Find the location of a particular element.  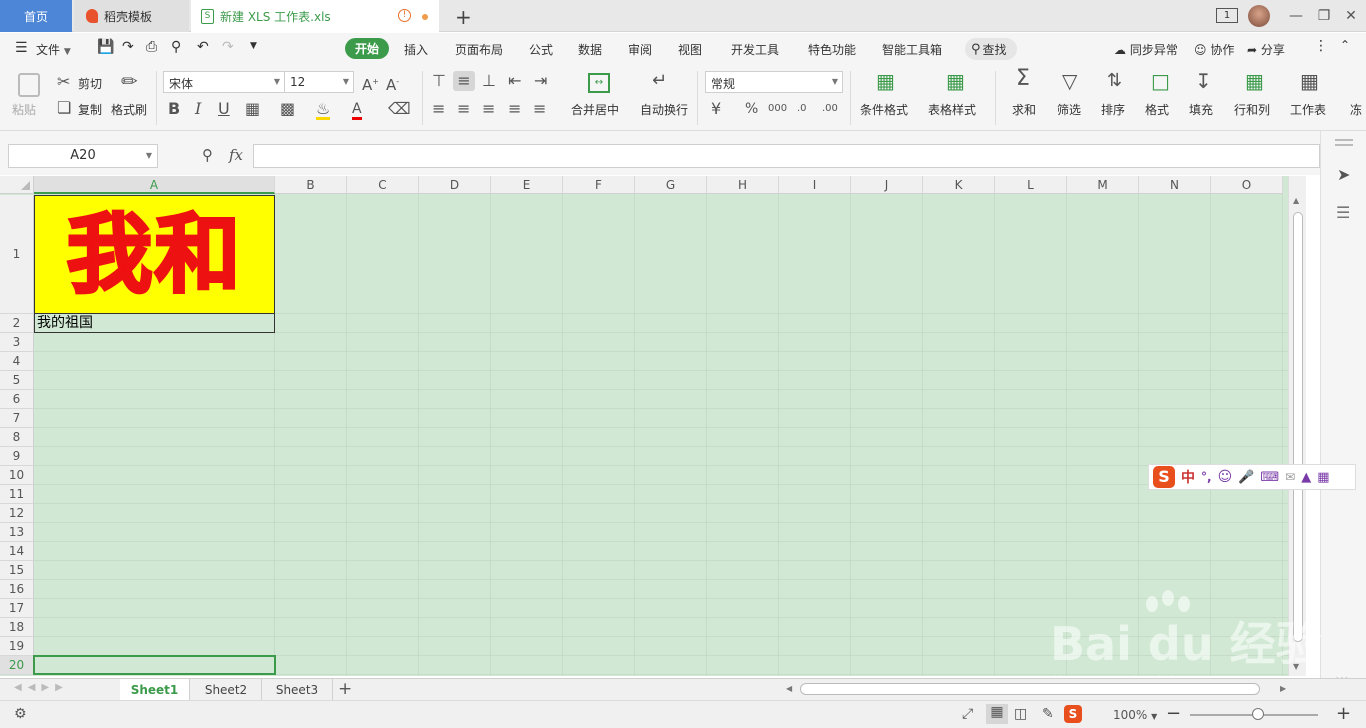

sheet-nav-icon: ◀◀▶▶ is located at coordinates (41, 687).